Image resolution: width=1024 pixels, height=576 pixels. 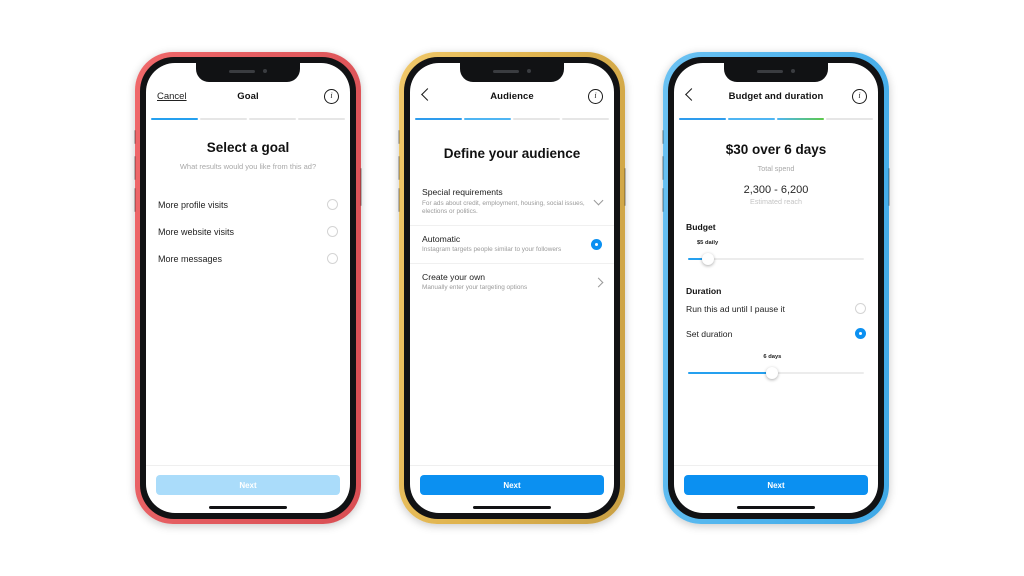 I want to click on duration-slider-thumb, so click(x=772, y=373).